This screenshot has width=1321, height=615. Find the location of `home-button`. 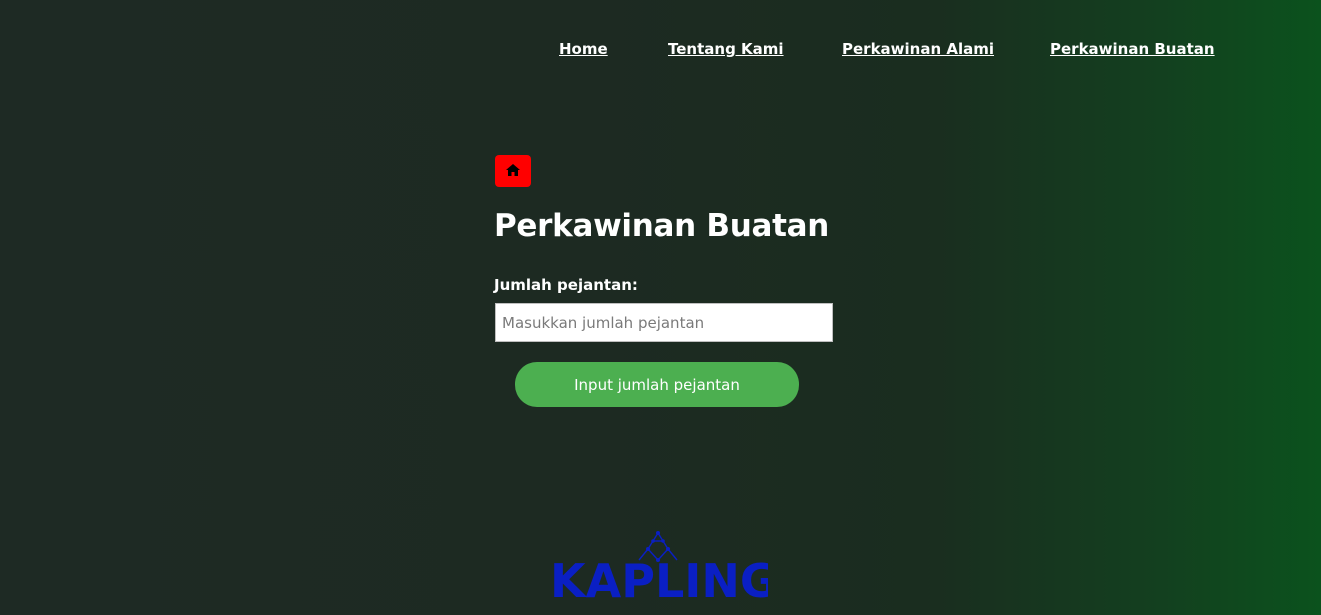

home-button is located at coordinates (513, 171).